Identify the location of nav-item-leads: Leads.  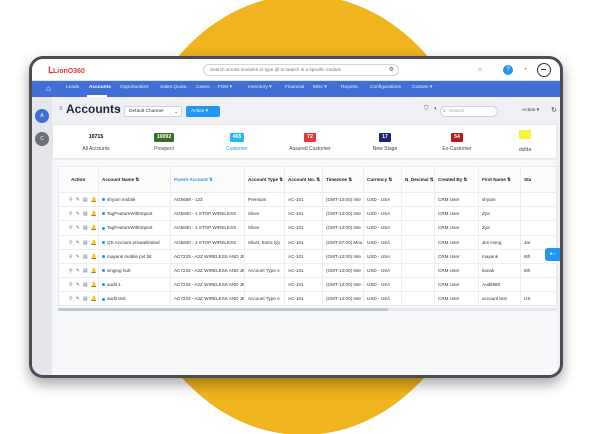
(72, 87).